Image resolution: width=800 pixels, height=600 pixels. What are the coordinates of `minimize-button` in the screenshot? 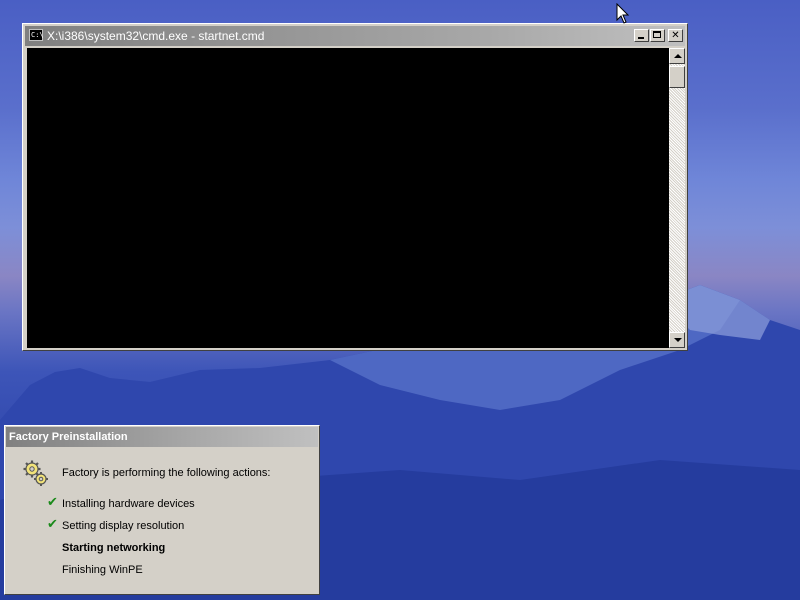 It's located at (641, 35).